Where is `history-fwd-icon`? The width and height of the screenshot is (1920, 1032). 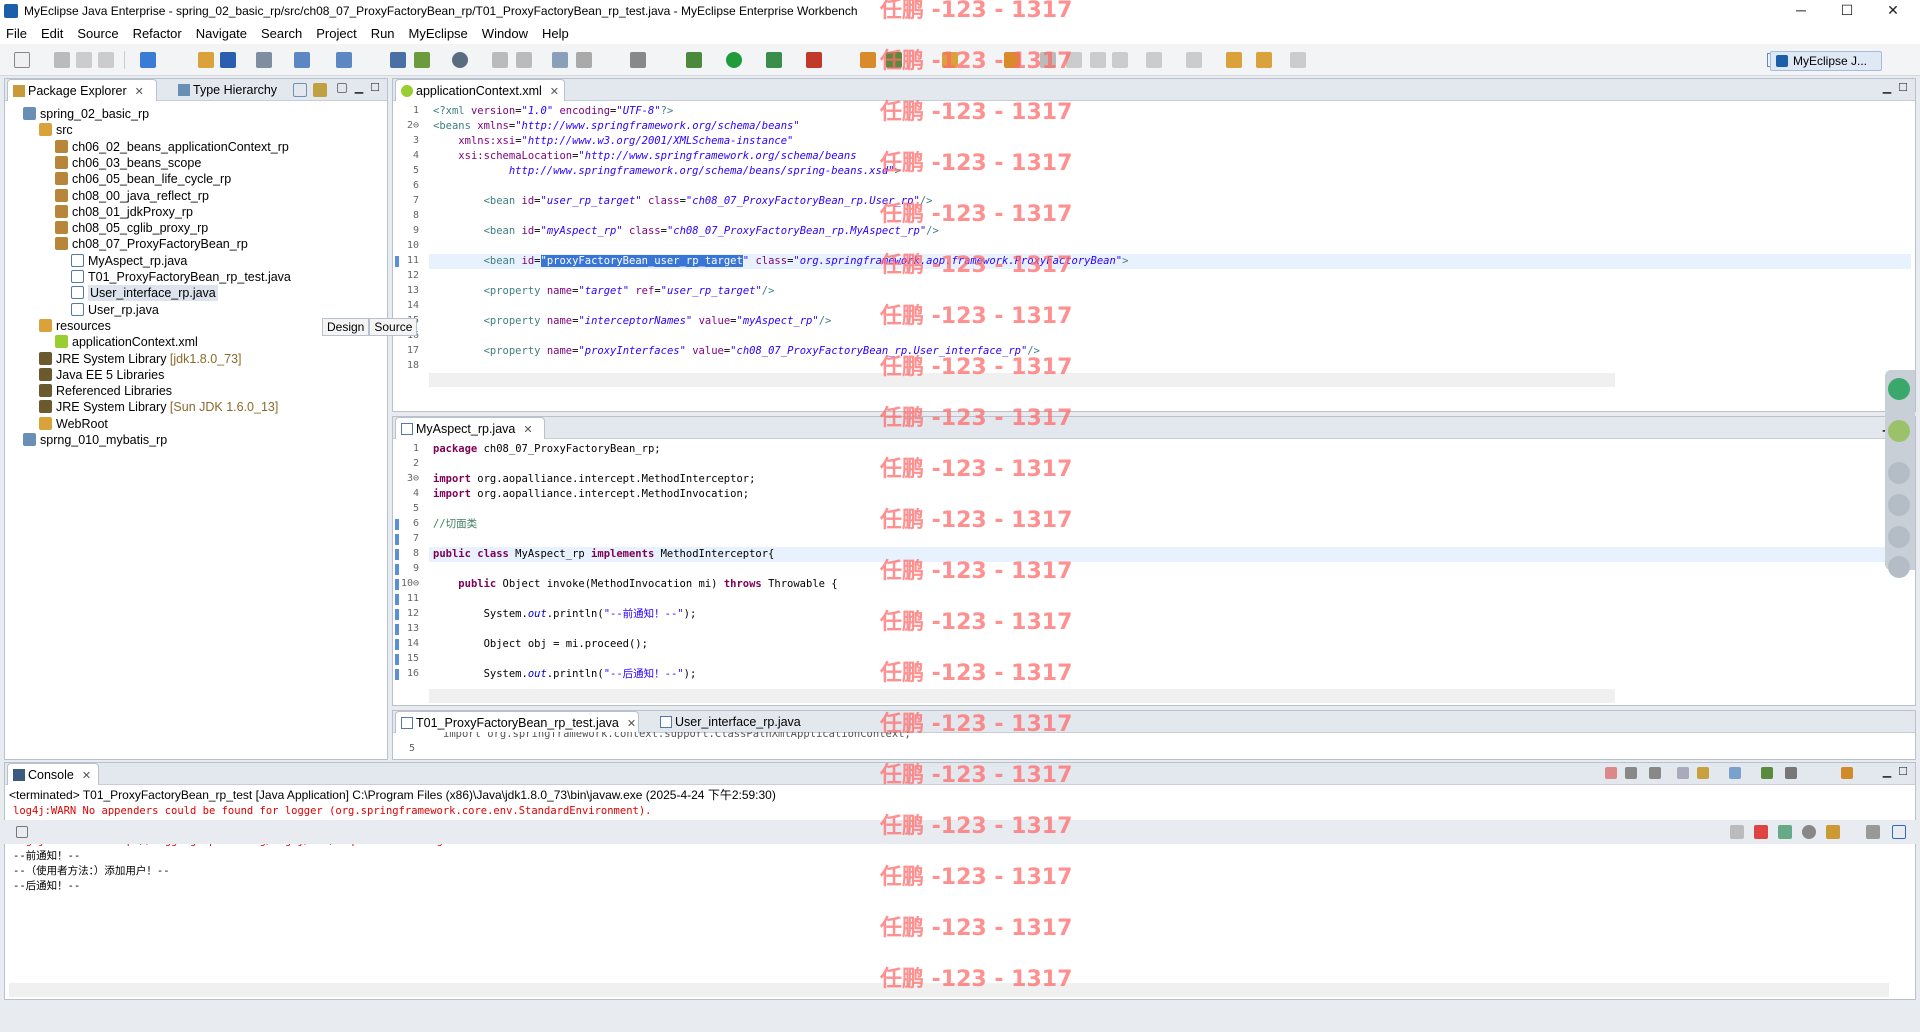
history-fwd-icon is located at coordinates (524, 60).